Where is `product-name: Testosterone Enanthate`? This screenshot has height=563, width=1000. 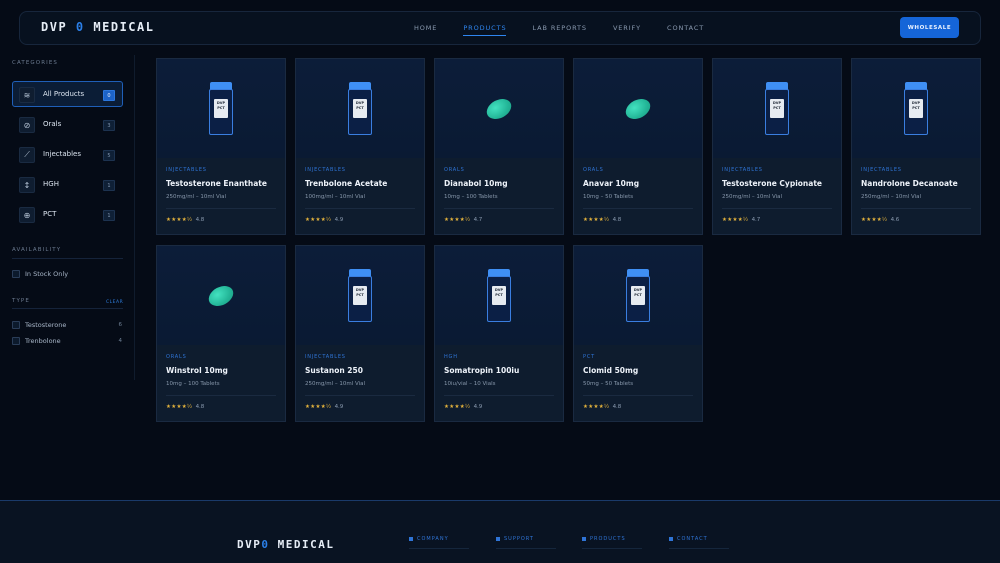
product-name: Testosterone Enanthate is located at coordinates (216, 183).